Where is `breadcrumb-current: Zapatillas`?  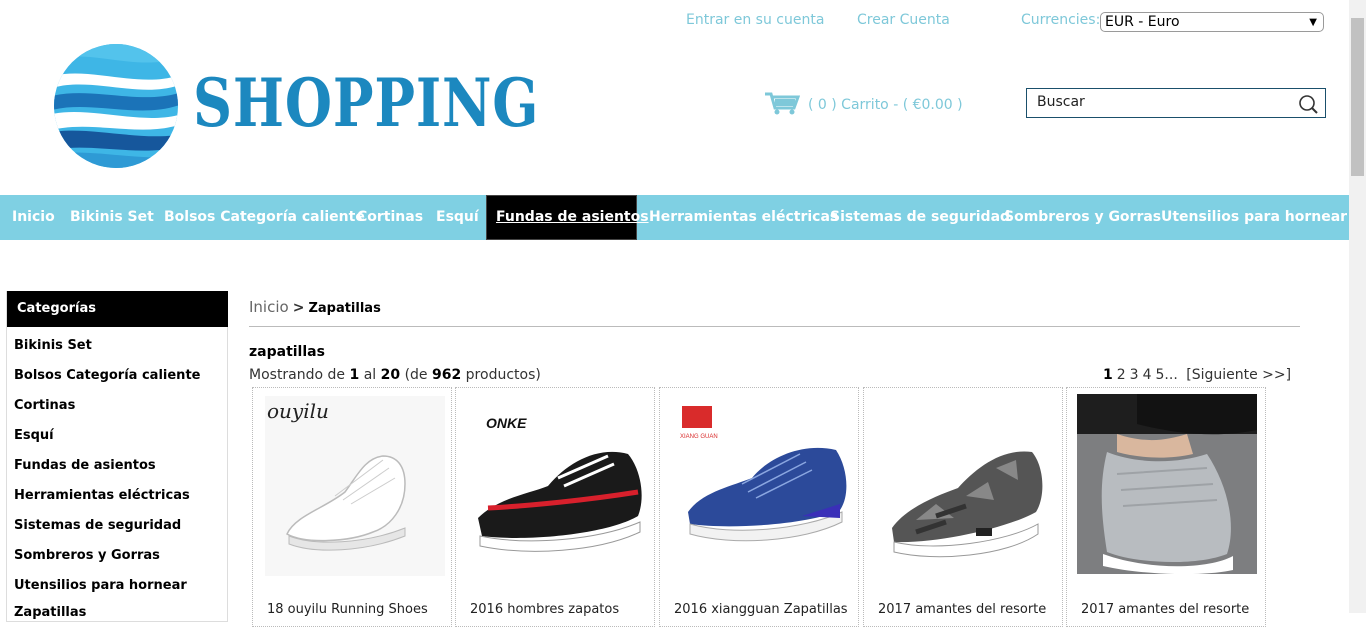 breadcrumb-current: Zapatillas is located at coordinates (344, 308).